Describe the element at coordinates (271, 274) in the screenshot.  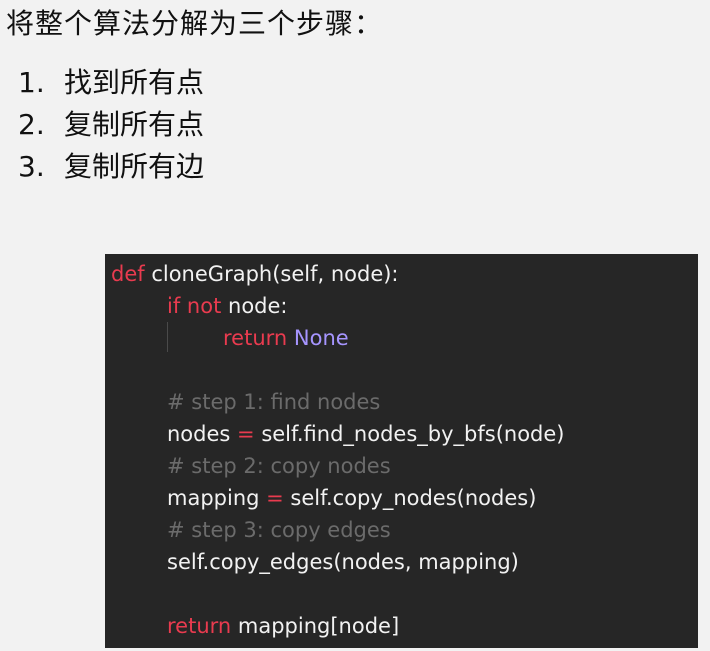
I see `function-signature: cloneGraph(self, node):` at that location.